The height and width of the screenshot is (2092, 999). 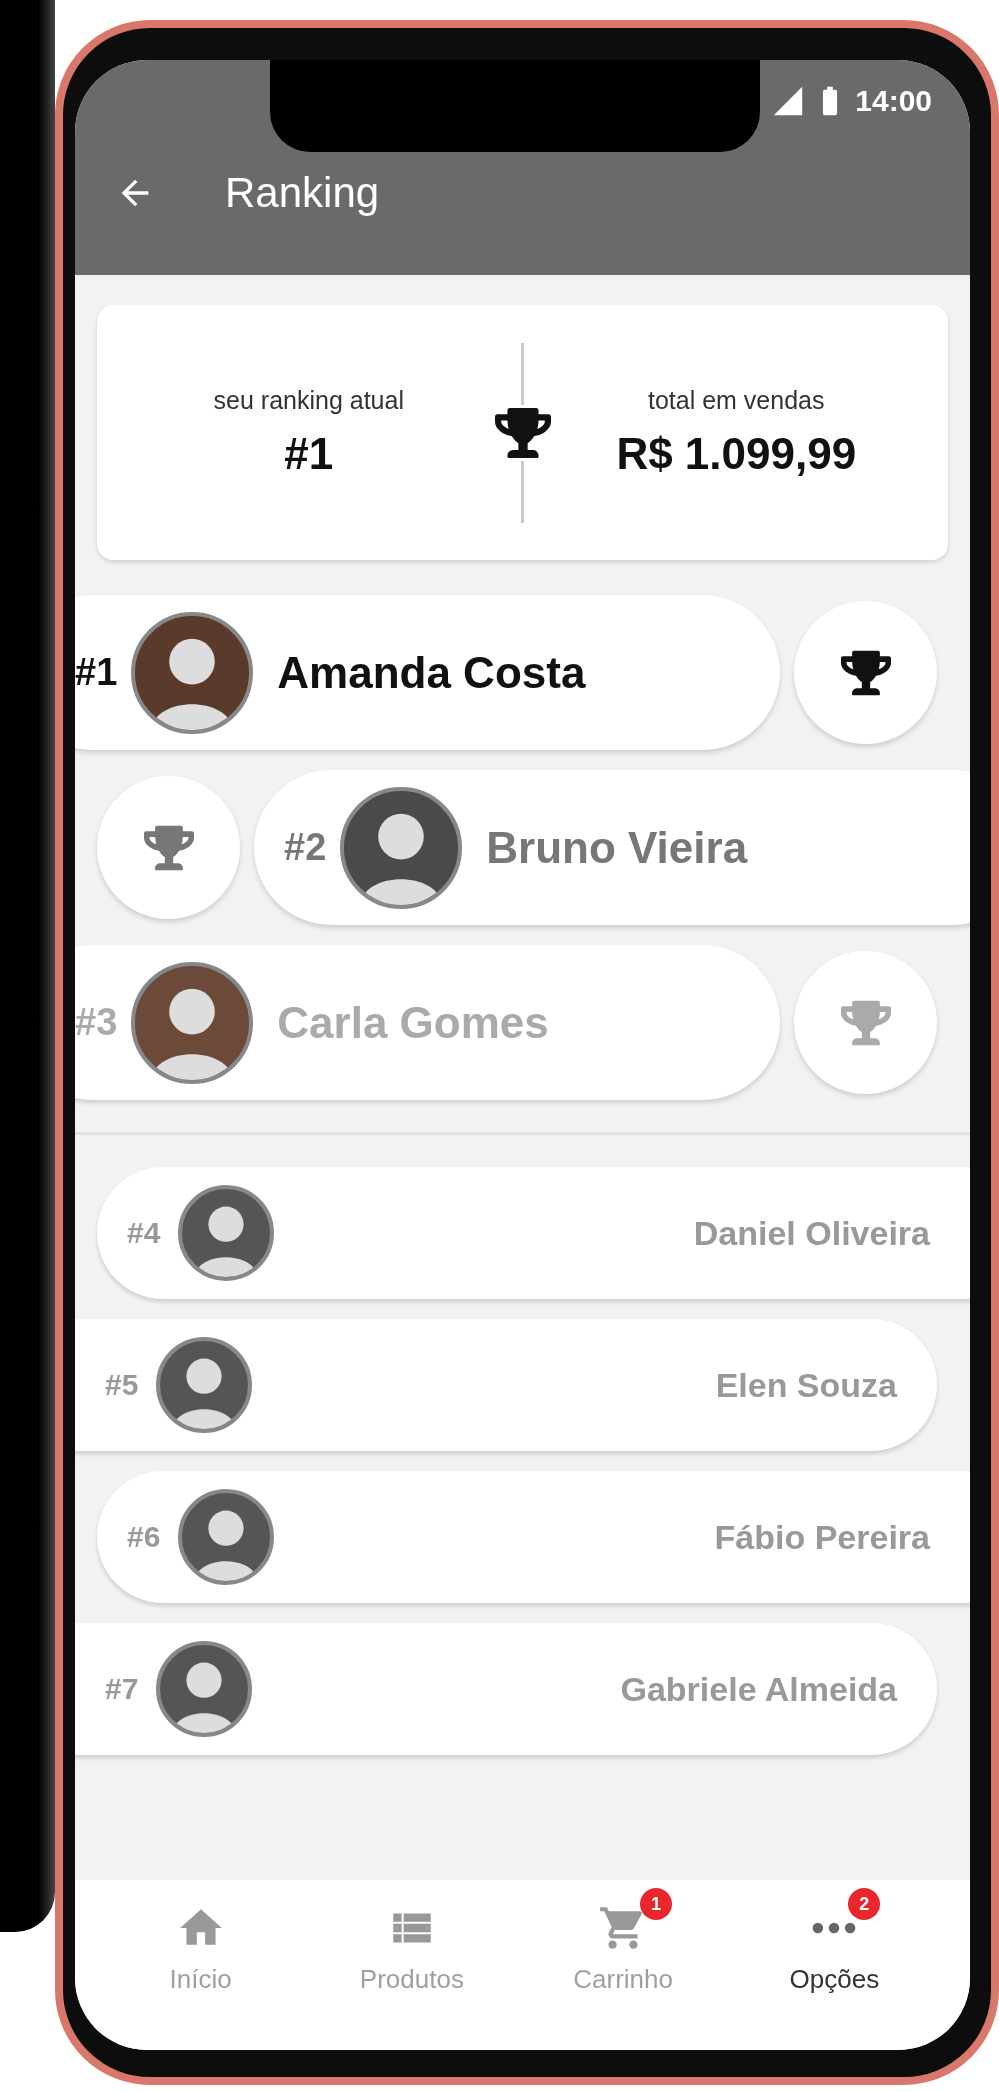 I want to click on ranking-card: #3 Carla Gomes, so click(x=427, y=1022).